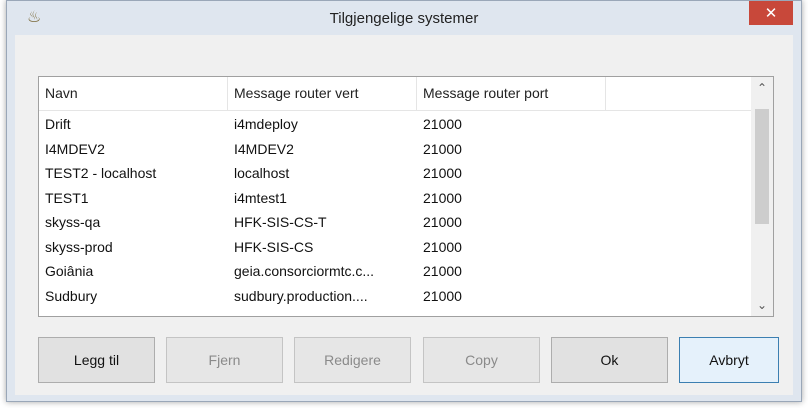  I want to click on system-host: HFK-SIS-CS, so click(274, 246).